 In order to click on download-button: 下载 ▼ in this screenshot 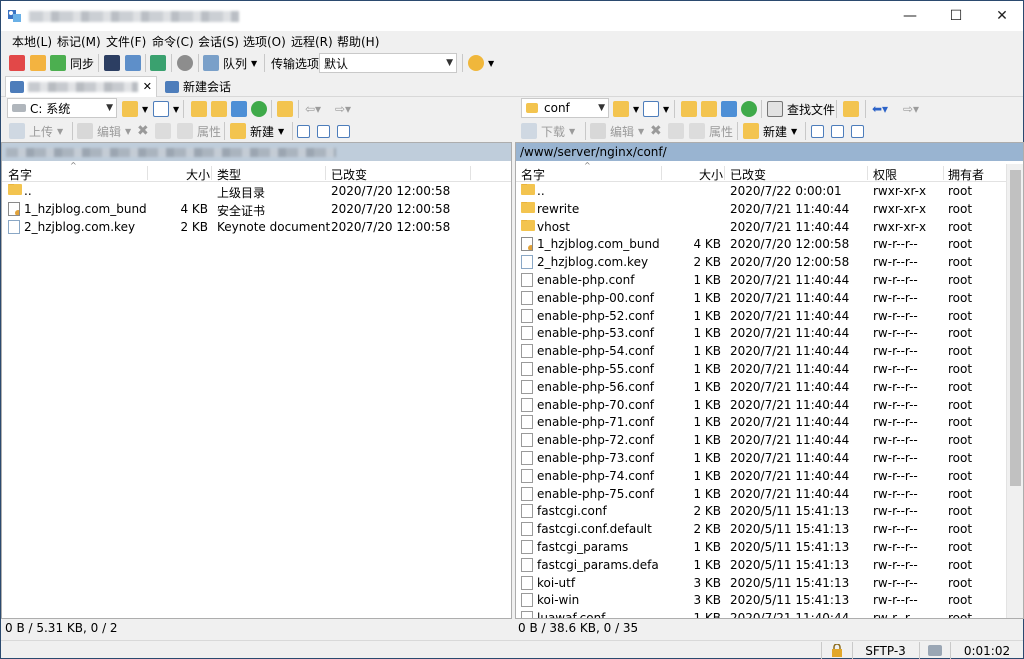, I will do `click(548, 131)`.